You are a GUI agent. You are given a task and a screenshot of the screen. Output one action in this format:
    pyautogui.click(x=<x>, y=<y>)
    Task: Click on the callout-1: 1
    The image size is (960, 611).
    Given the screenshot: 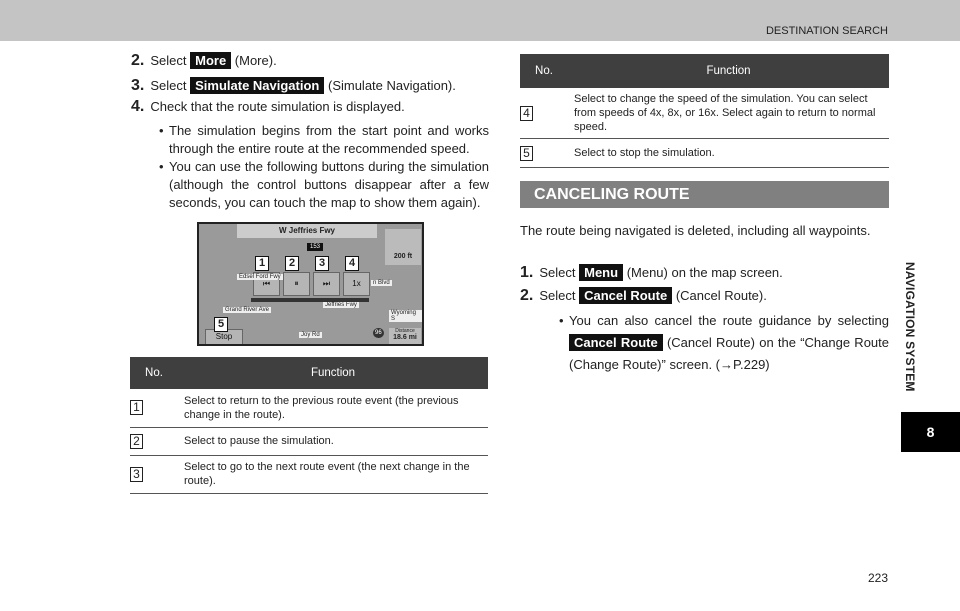 What is the action you would take?
    pyautogui.click(x=262, y=263)
    